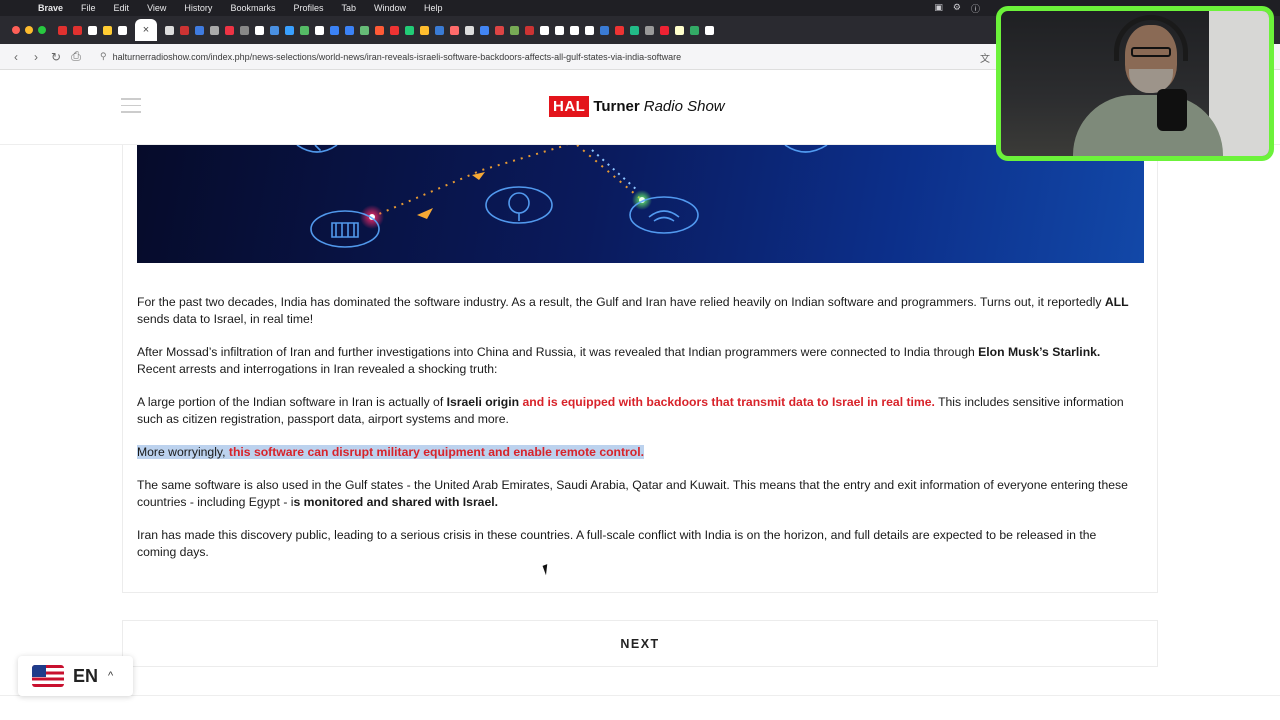 The width and height of the screenshot is (1280, 720). Describe the element at coordinates (225, 319) in the screenshot. I see `text-span: sends data to Israel, in real time!` at that location.